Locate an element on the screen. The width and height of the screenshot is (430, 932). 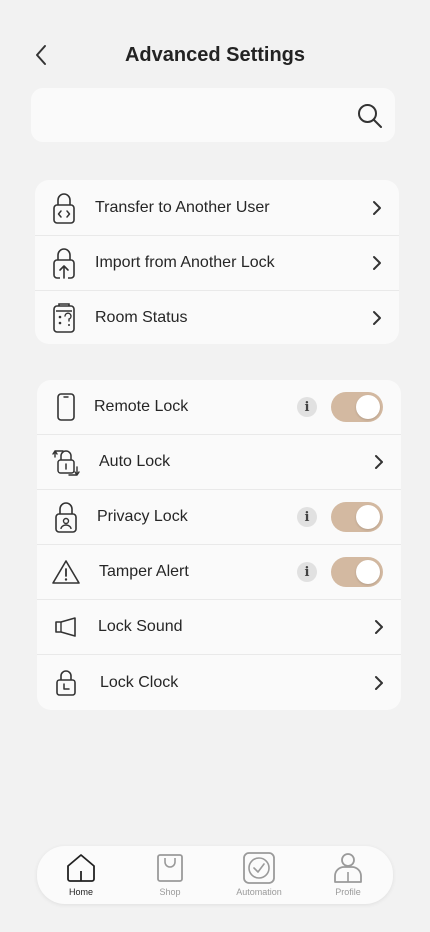
auto-lock-icon is located at coordinates (66, 462).